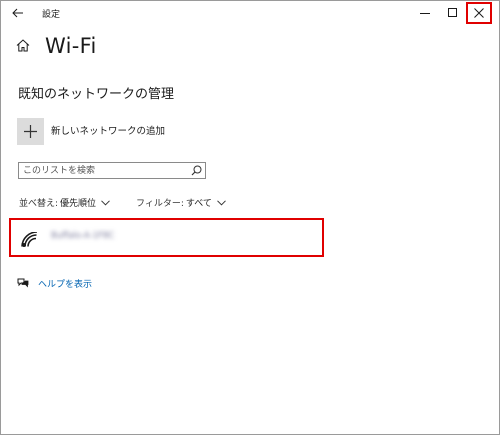 The width and height of the screenshot is (500, 435). Describe the element at coordinates (23, 45) in the screenshot. I see `home-icon` at that location.